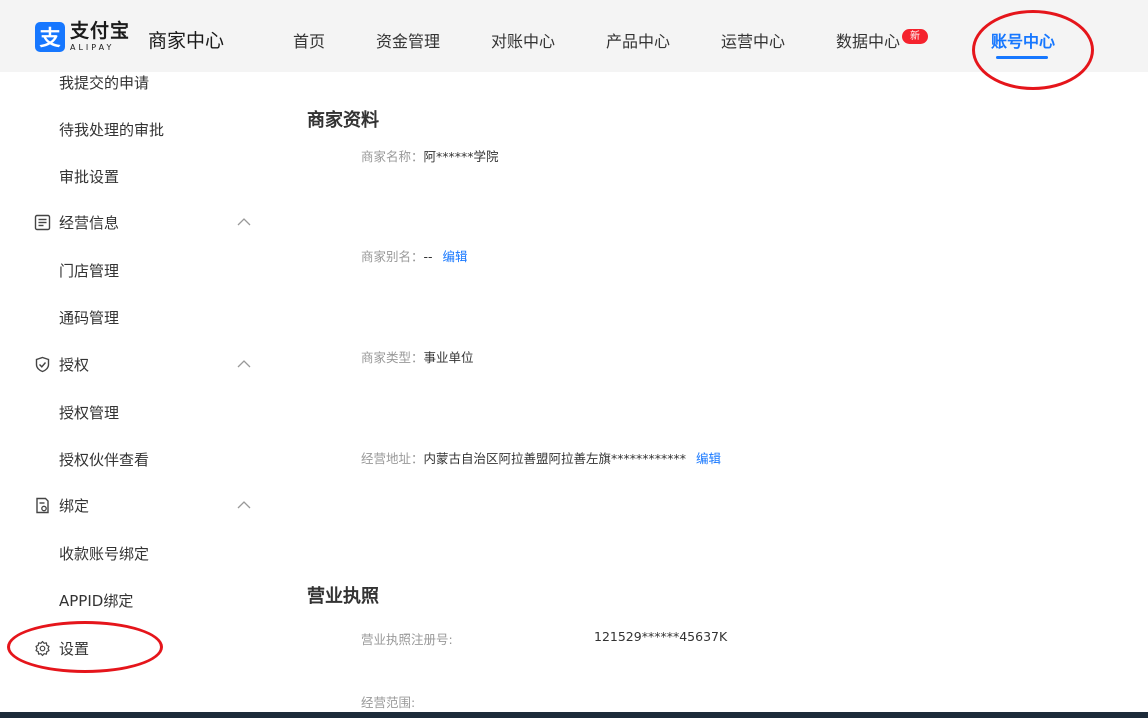 Image resolution: width=1148 pixels, height=718 pixels. I want to click on sidebar-settings-label: 设置, so click(74, 649).